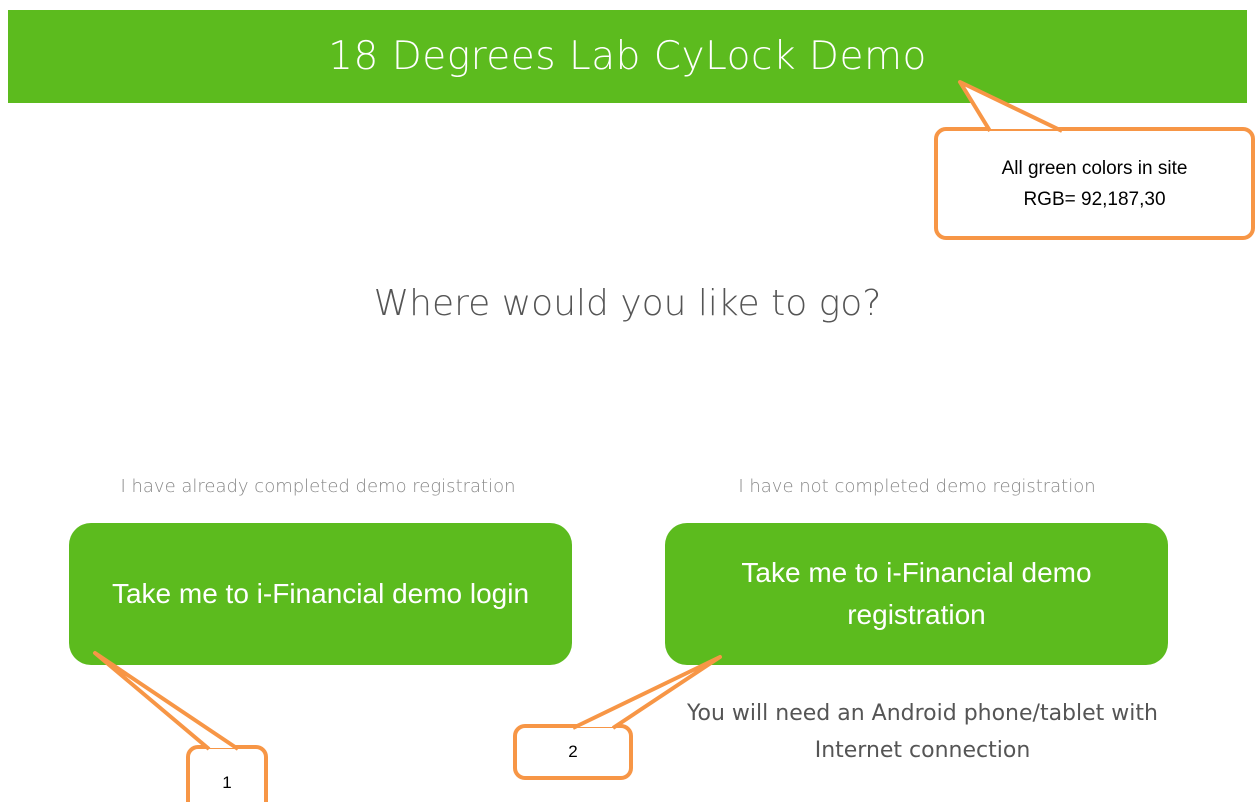 This screenshot has width=1255, height=802. I want to click on demo-login-button-label: Take me to i-Financial demo login, so click(320, 593).